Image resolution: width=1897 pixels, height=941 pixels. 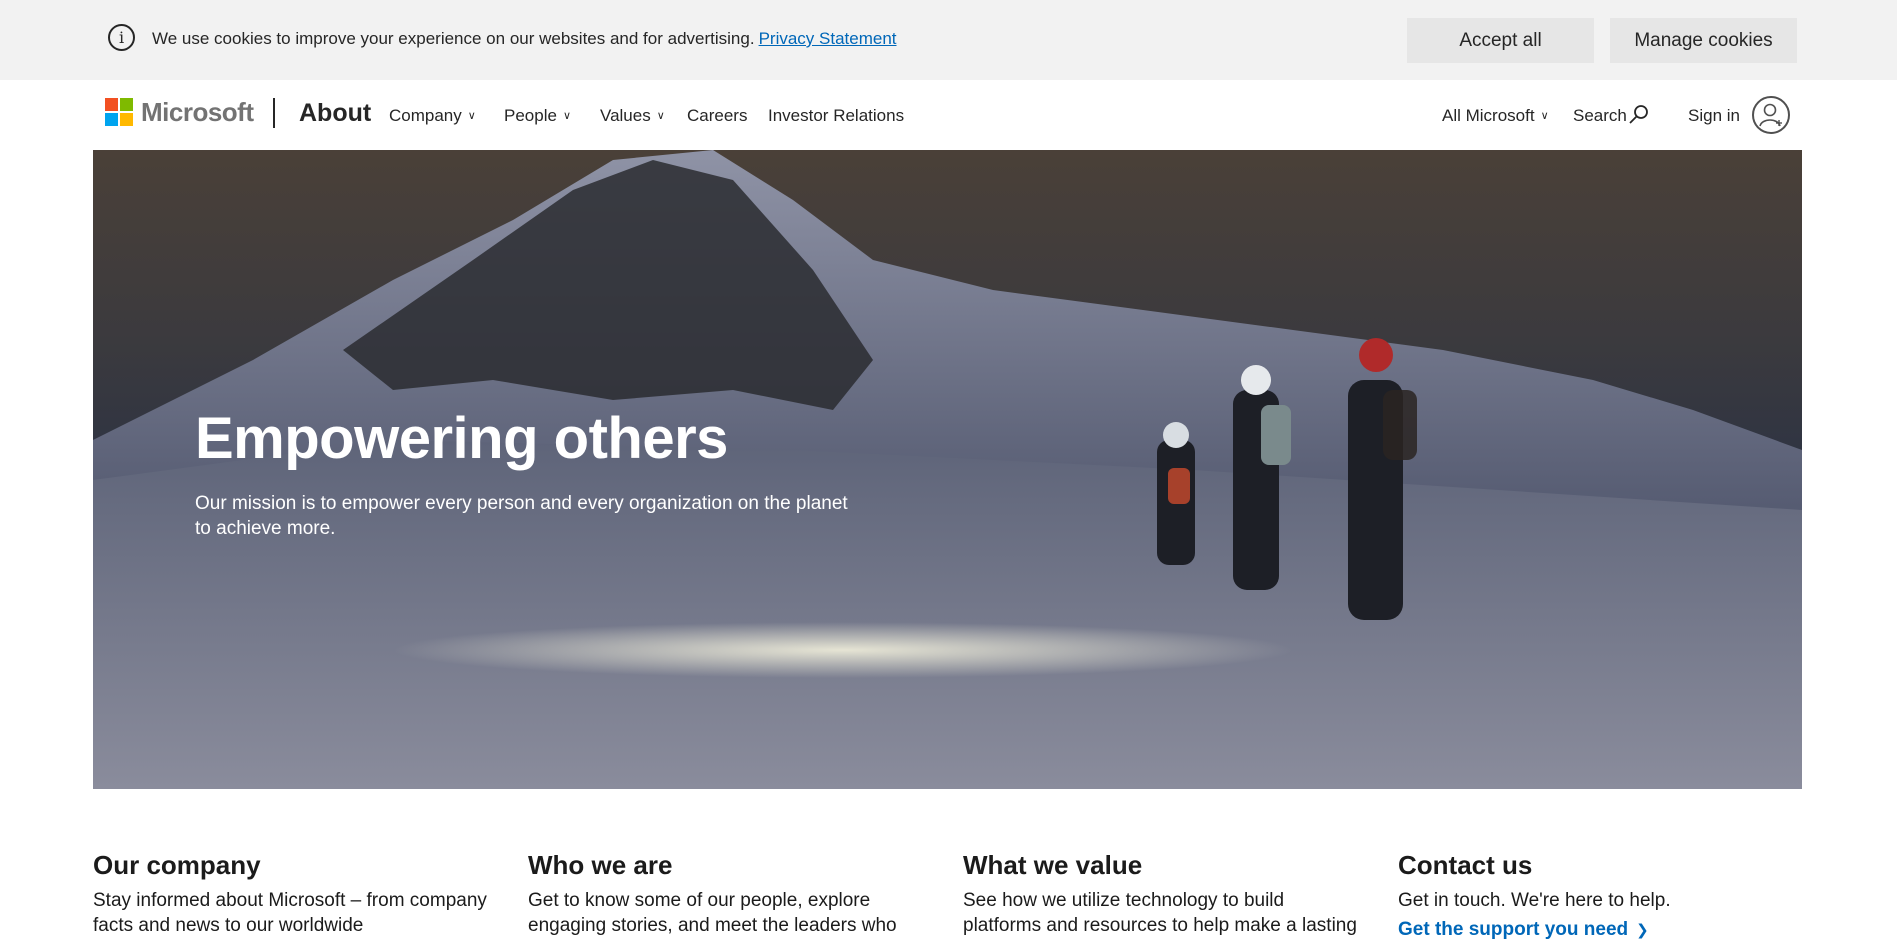 I want to click on card-title: Who we are, so click(x=728, y=865).